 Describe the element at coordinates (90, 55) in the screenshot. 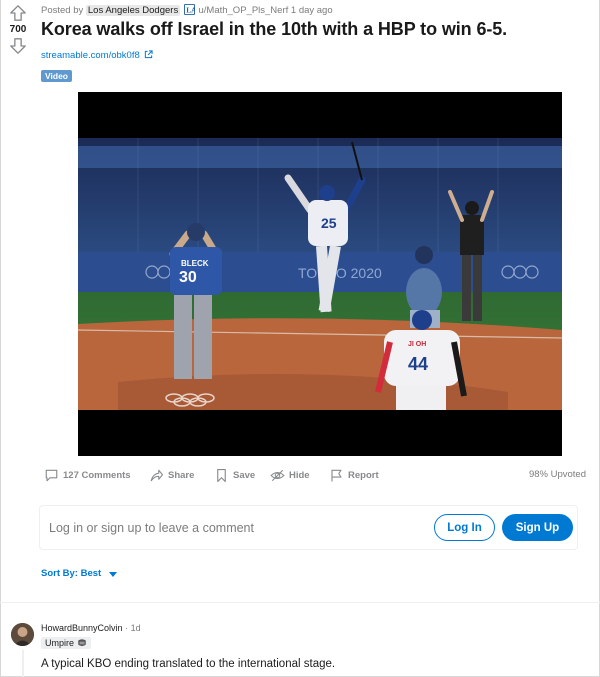

I see `external-link-text: streamable.com/obk0f8` at that location.